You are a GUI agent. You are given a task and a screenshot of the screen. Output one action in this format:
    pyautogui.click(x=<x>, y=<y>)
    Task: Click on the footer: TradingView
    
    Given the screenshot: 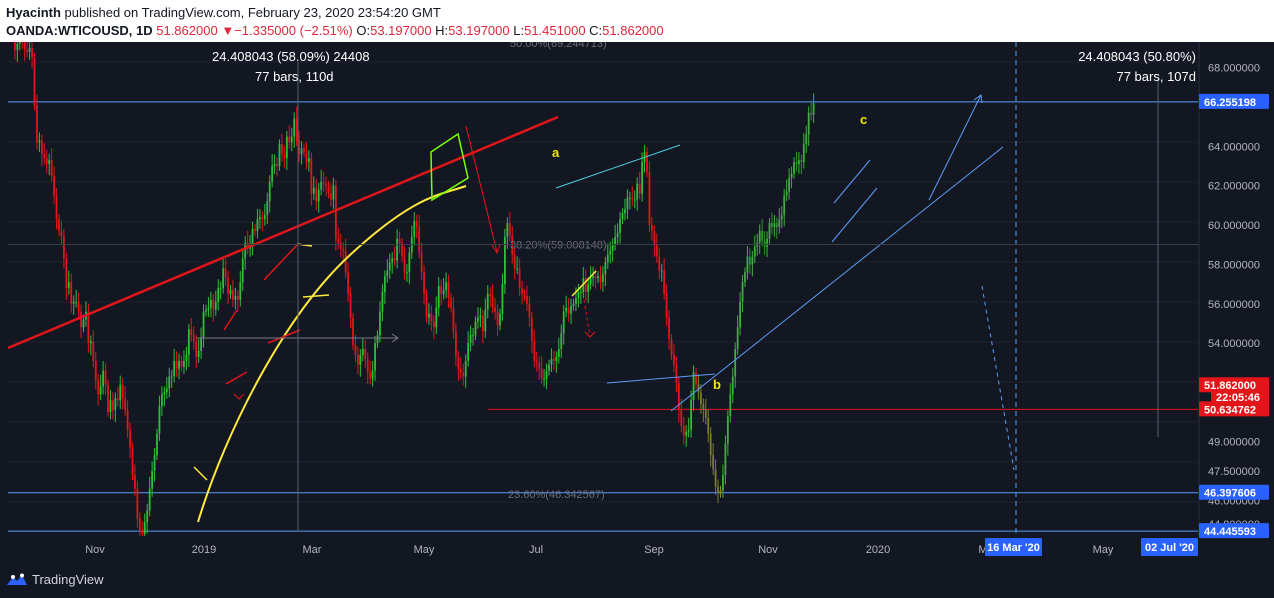 What is the action you would take?
    pyautogui.click(x=637, y=581)
    